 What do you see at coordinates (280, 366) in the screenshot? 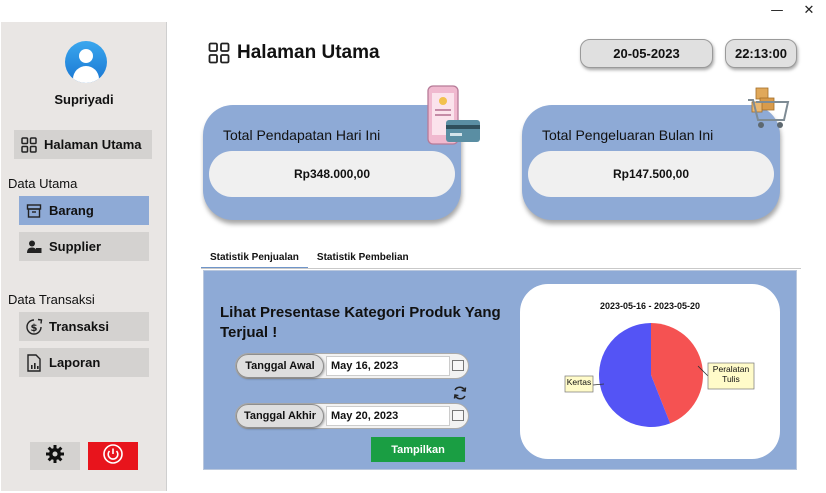
I see `start-date-label: Tanggal Awal` at bounding box center [280, 366].